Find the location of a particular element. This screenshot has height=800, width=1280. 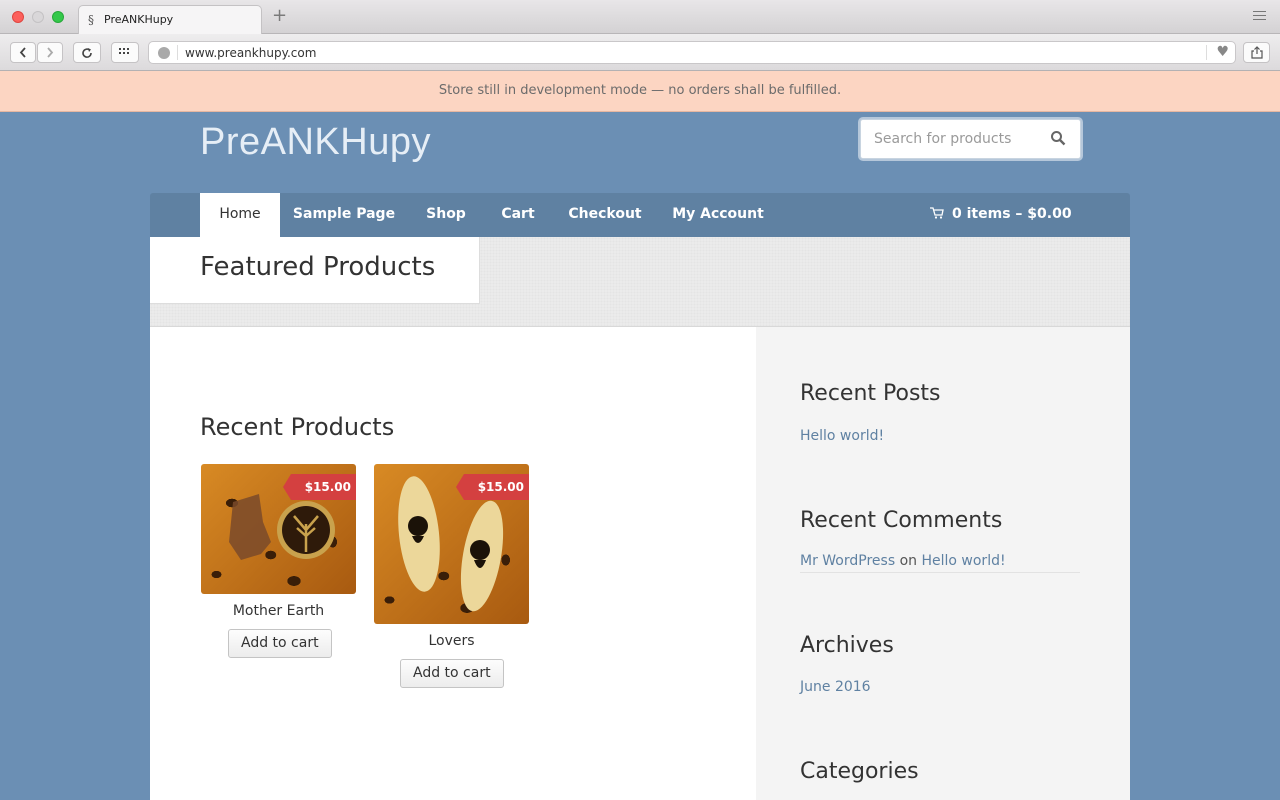

cart-total: 0 items – $0.00 is located at coordinates (1012, 214).